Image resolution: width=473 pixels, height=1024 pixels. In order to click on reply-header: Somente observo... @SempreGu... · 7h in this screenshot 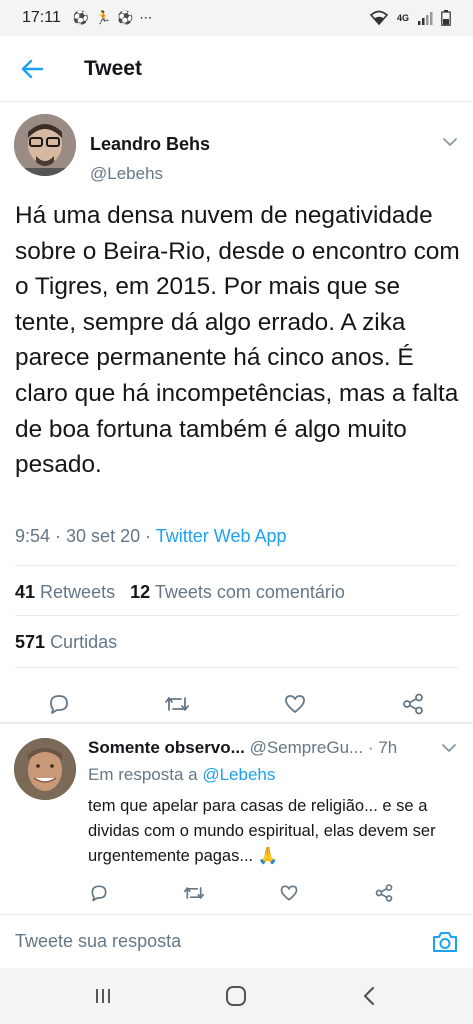, I will do `click(274, 748)`.